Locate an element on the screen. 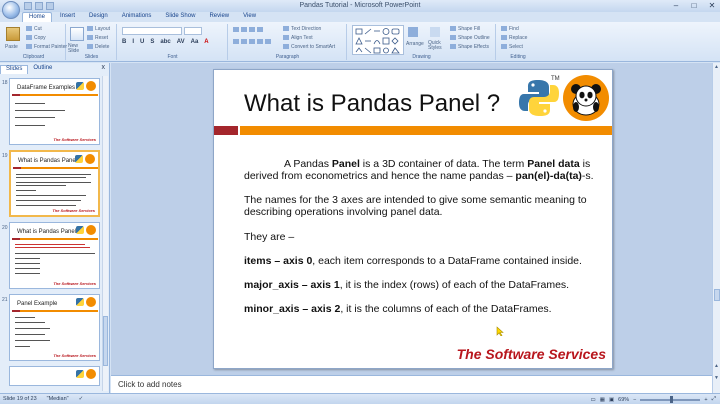  thumb-title: Panel Example is located at coordinates (37, 304).